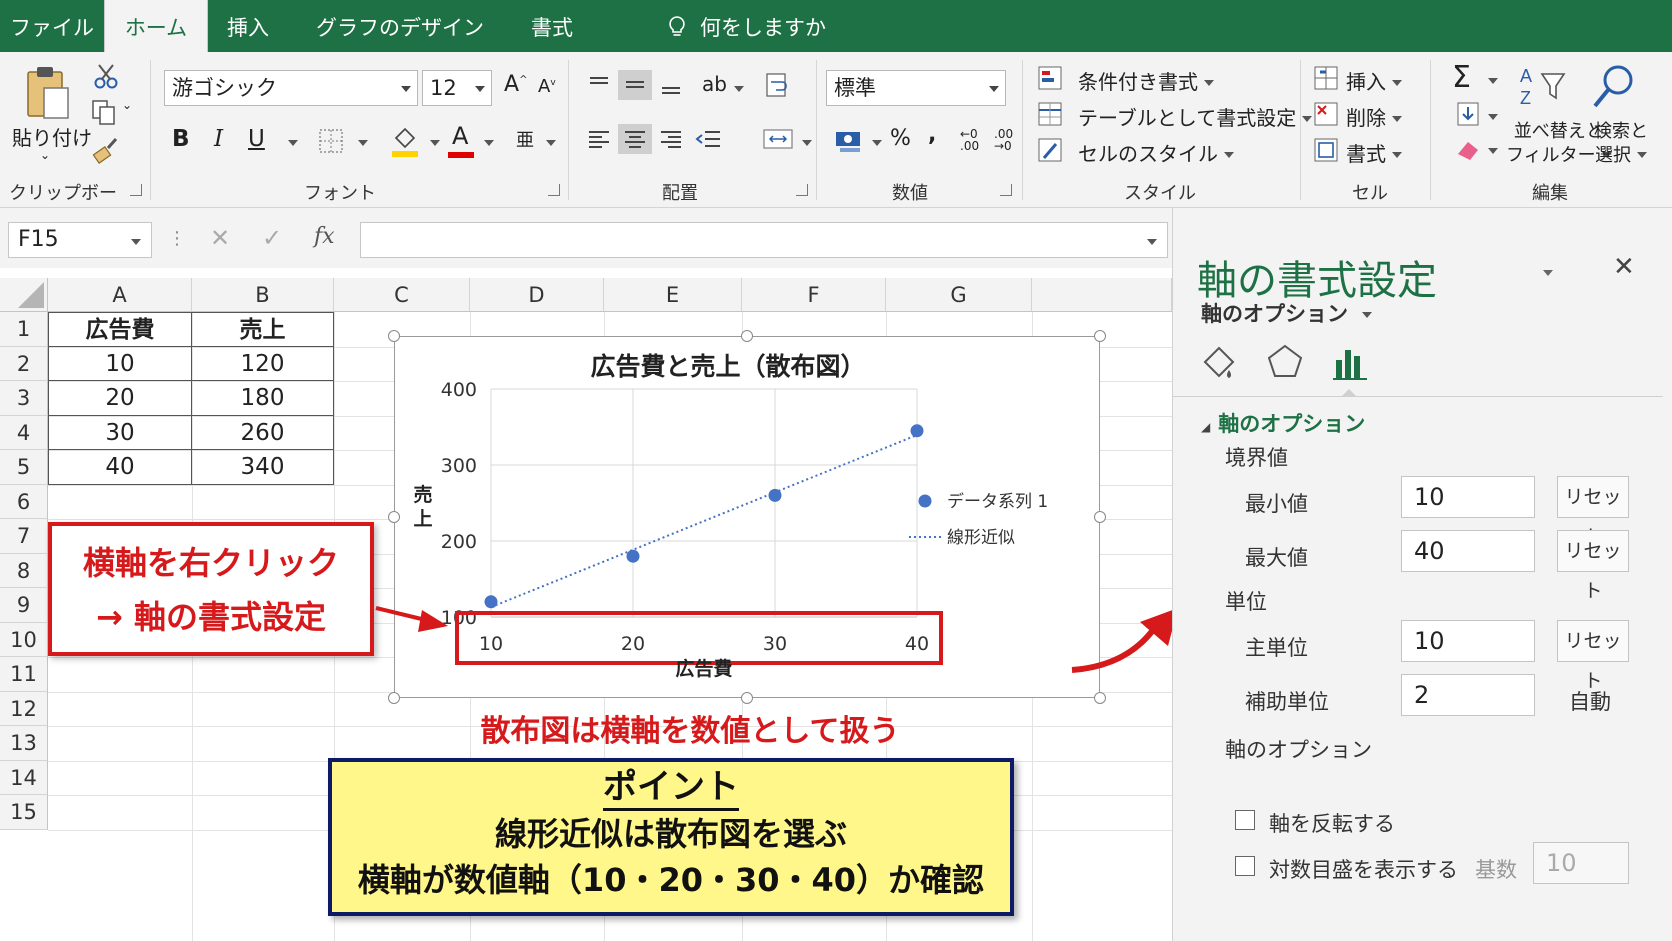 The height and width of the screenshot is (941, 1672). I want to click on row-header-8: 8, so click(24, 570).